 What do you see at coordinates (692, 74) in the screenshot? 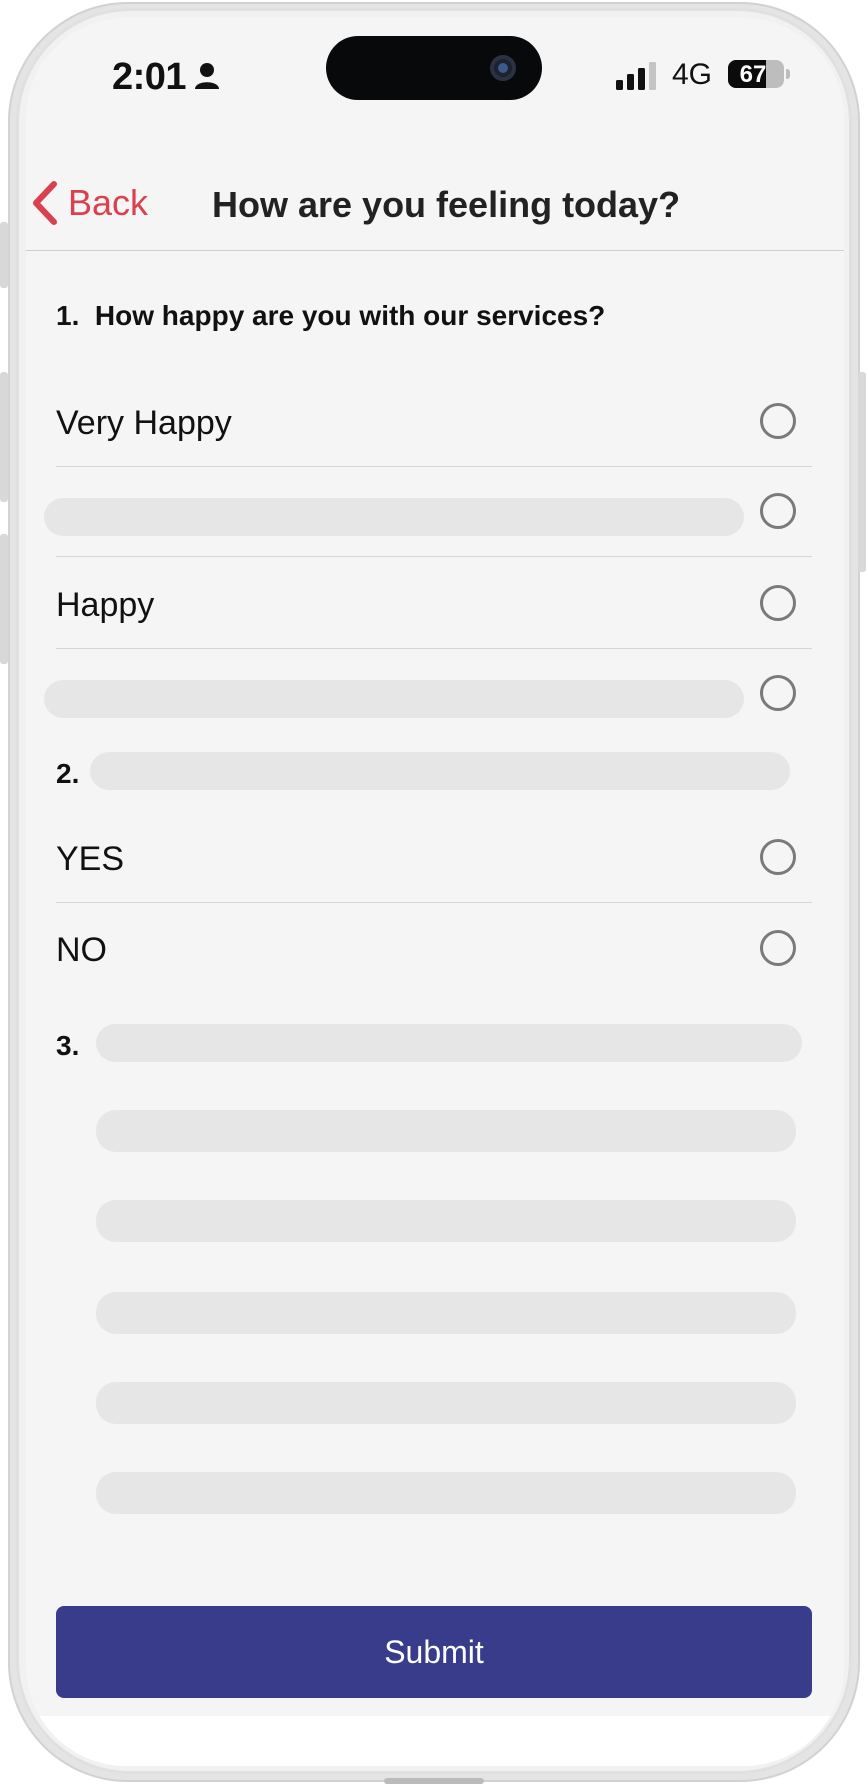
I see `network-type: 4G` at bounding box center [692, 74].